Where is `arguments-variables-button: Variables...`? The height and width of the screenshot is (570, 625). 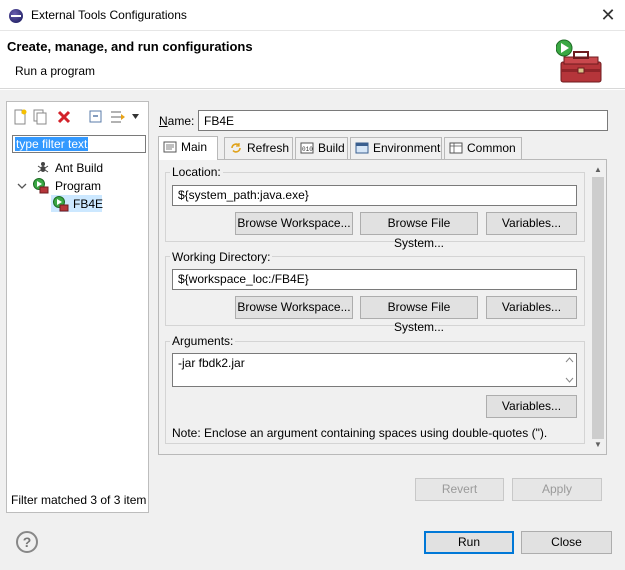 arguments-variables-button: Variables... is located at coordinates (531, 406).